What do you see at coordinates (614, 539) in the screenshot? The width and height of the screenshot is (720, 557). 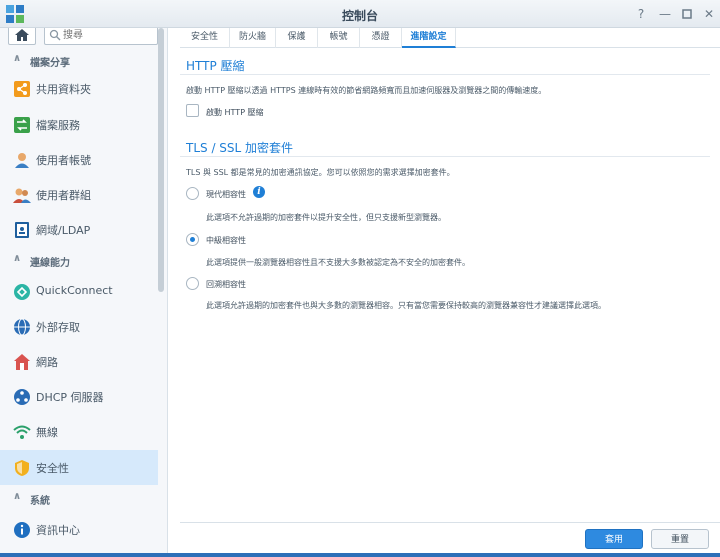 I see `apply-button: 套用` at bounding box center [614, 539].